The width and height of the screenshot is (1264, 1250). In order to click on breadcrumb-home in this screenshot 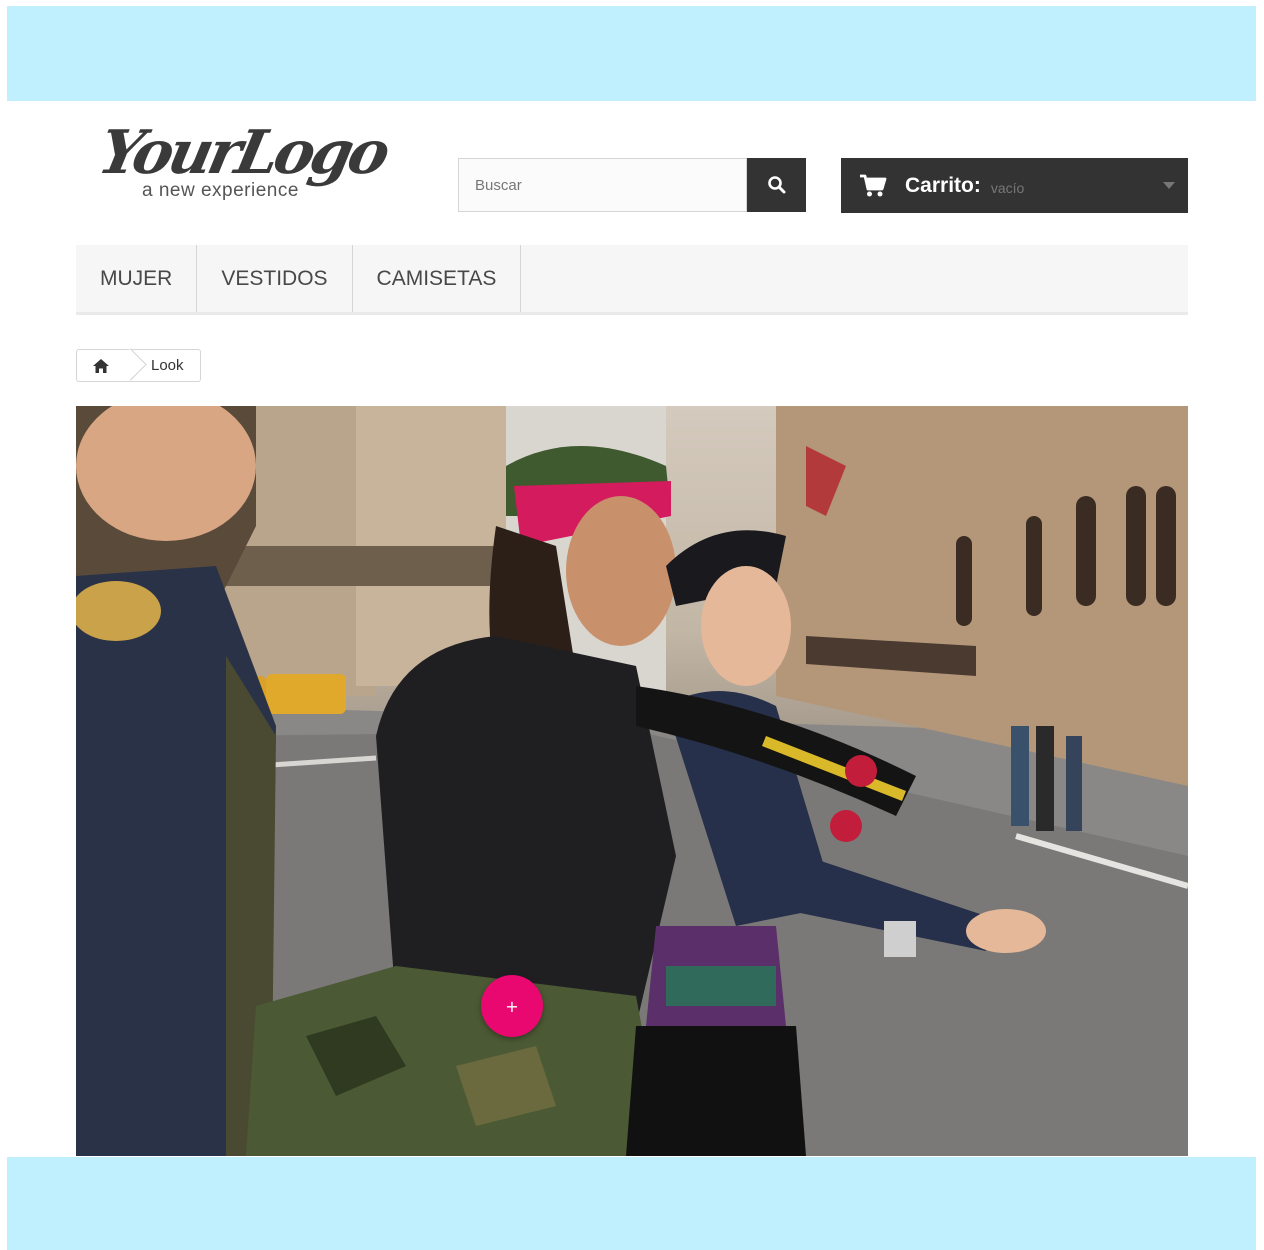, I will do `click(112, 364)`.